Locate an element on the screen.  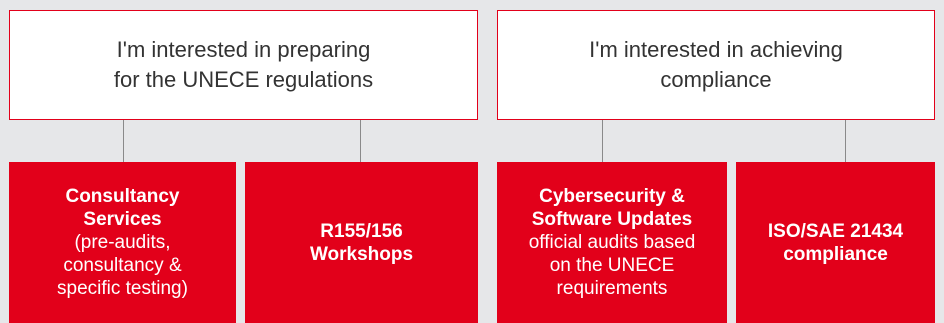
card-title-line: compliance is located at coordinates (835, 254).